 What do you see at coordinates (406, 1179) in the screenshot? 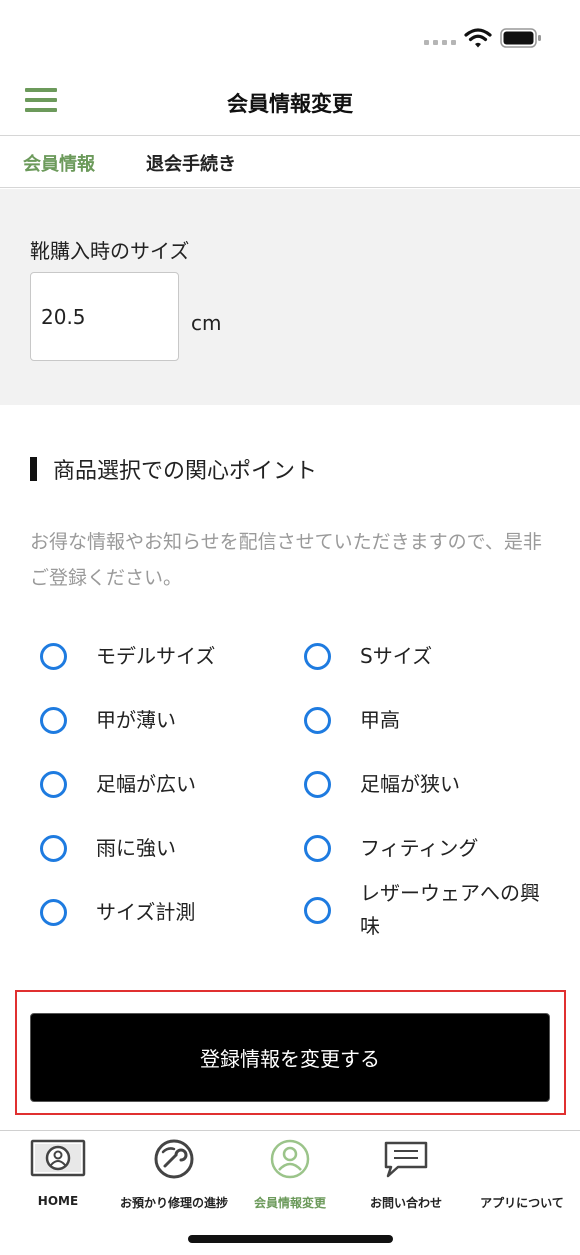
I see `nav-item-contact: お問い合わせ` at bounding box center [406, 1179].